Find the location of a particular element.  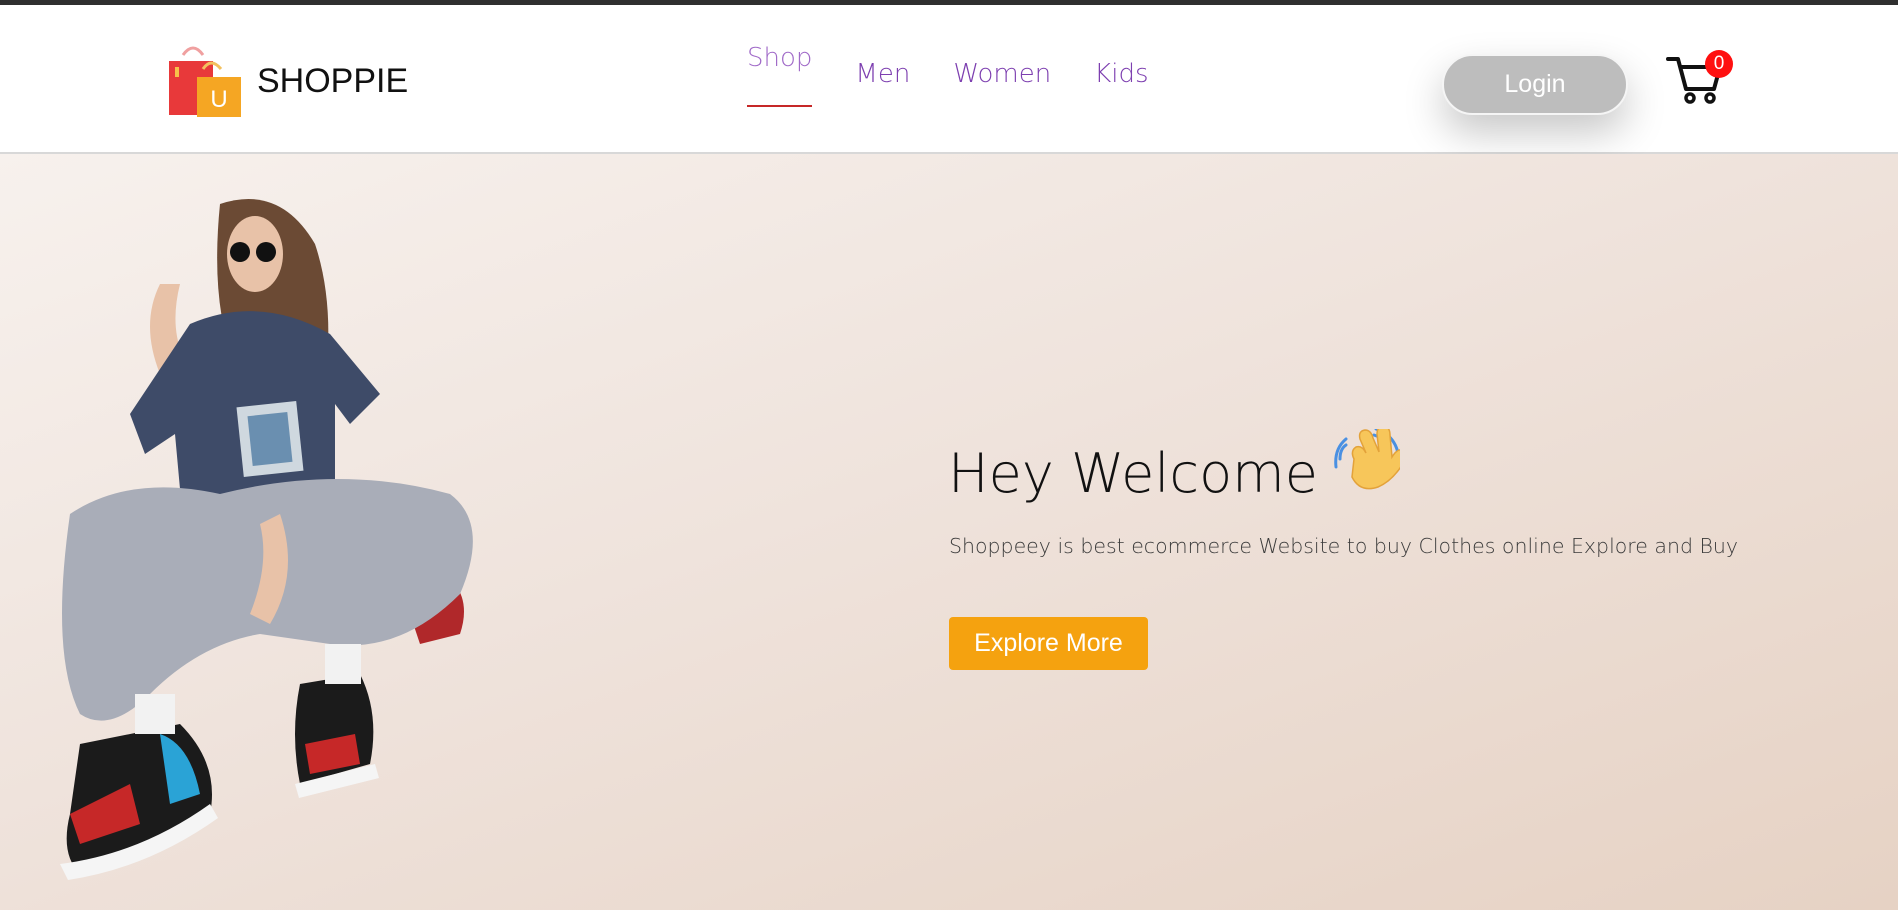

brand-logo: U SHOPPIE is located at coordinates (287, 81).